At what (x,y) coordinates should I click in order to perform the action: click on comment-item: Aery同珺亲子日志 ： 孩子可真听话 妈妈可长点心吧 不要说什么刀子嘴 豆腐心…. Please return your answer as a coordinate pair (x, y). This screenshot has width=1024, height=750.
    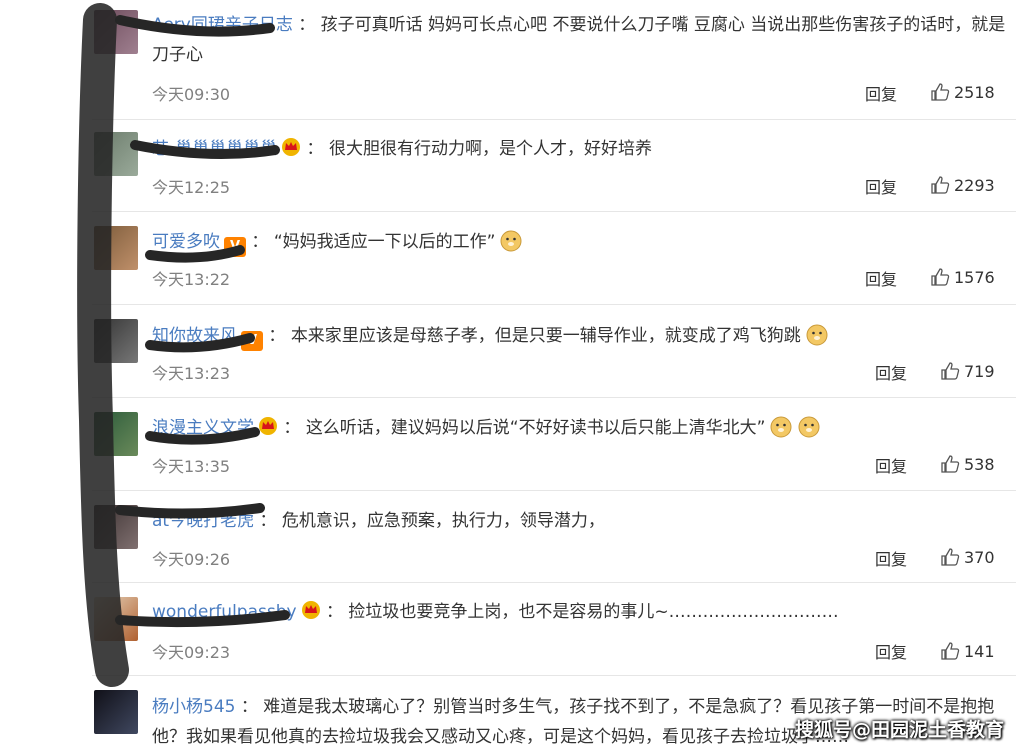
    Looking at the image, I should click on (558, 60).